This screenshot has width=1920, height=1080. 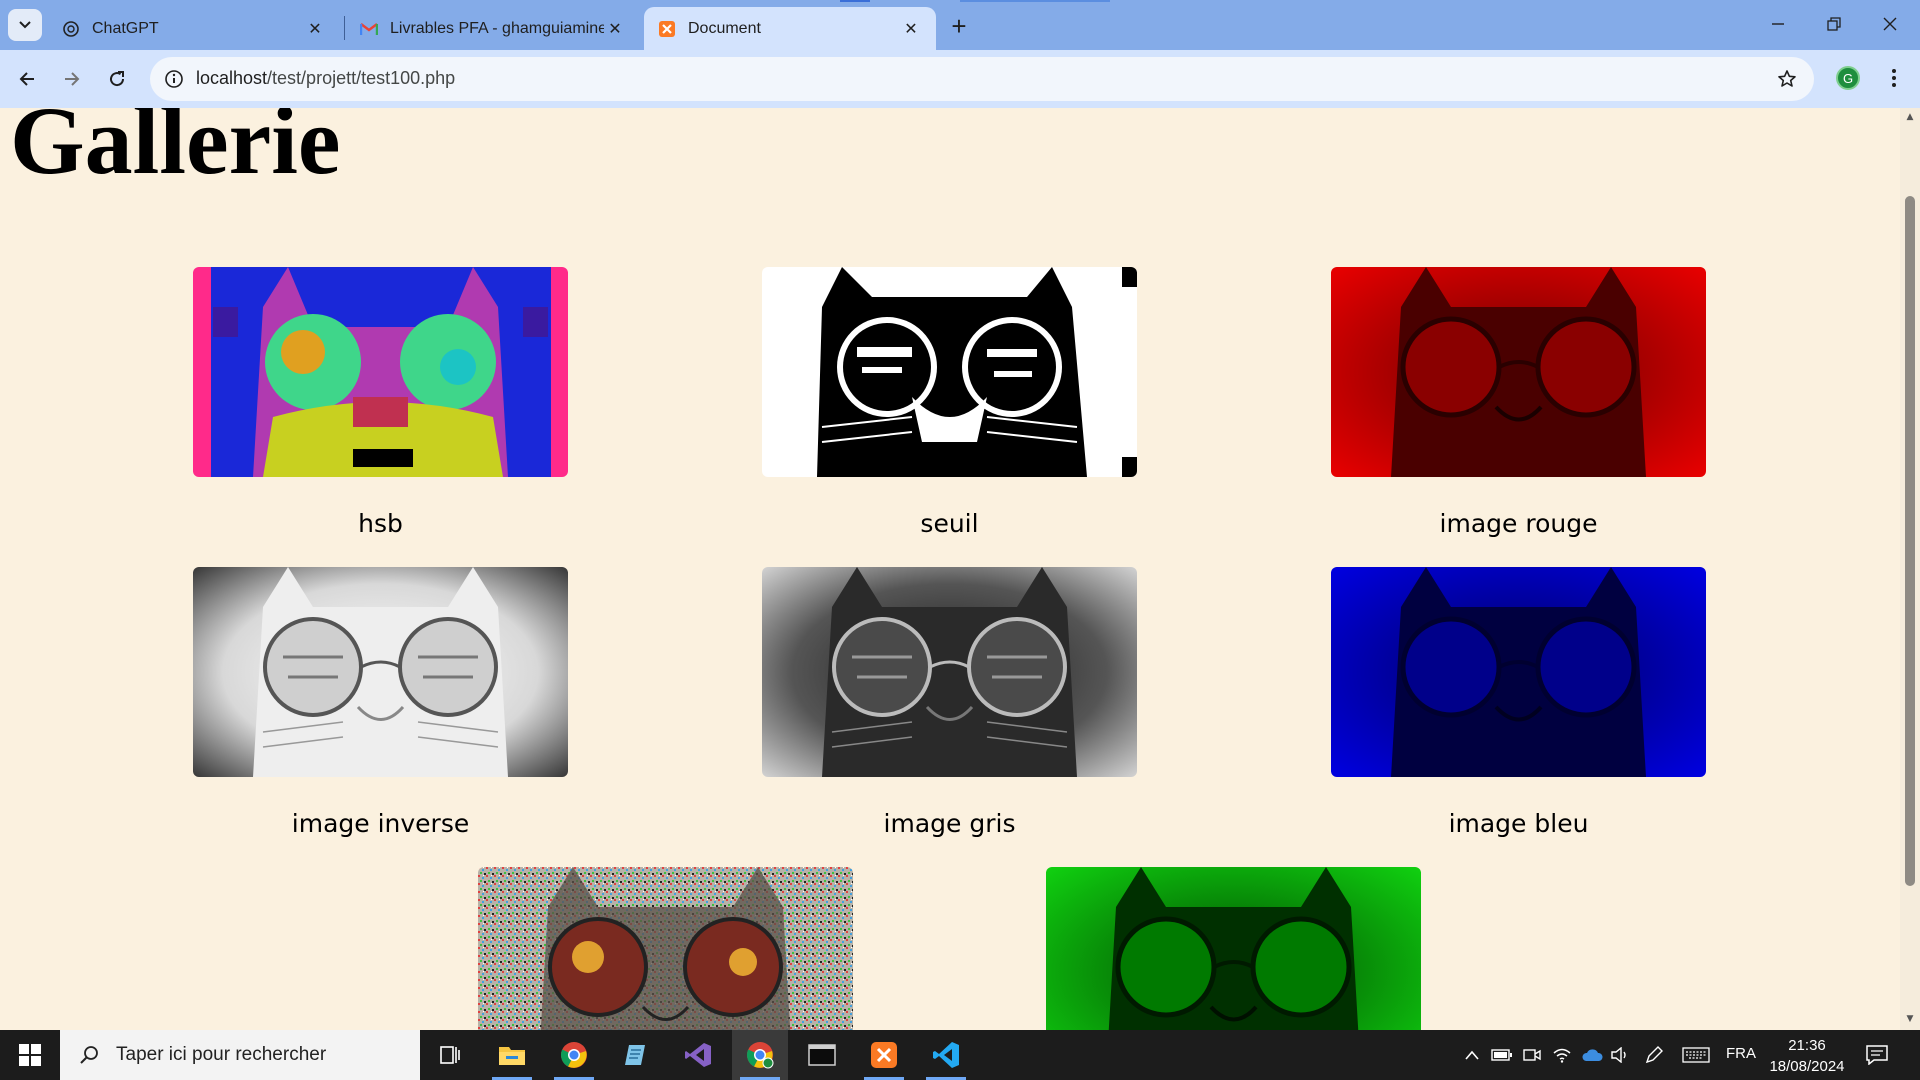 What do you see at coordinates (450, 1055) in the screenshot?
I see `task-view-icon` at bounding box center [450, 1055].